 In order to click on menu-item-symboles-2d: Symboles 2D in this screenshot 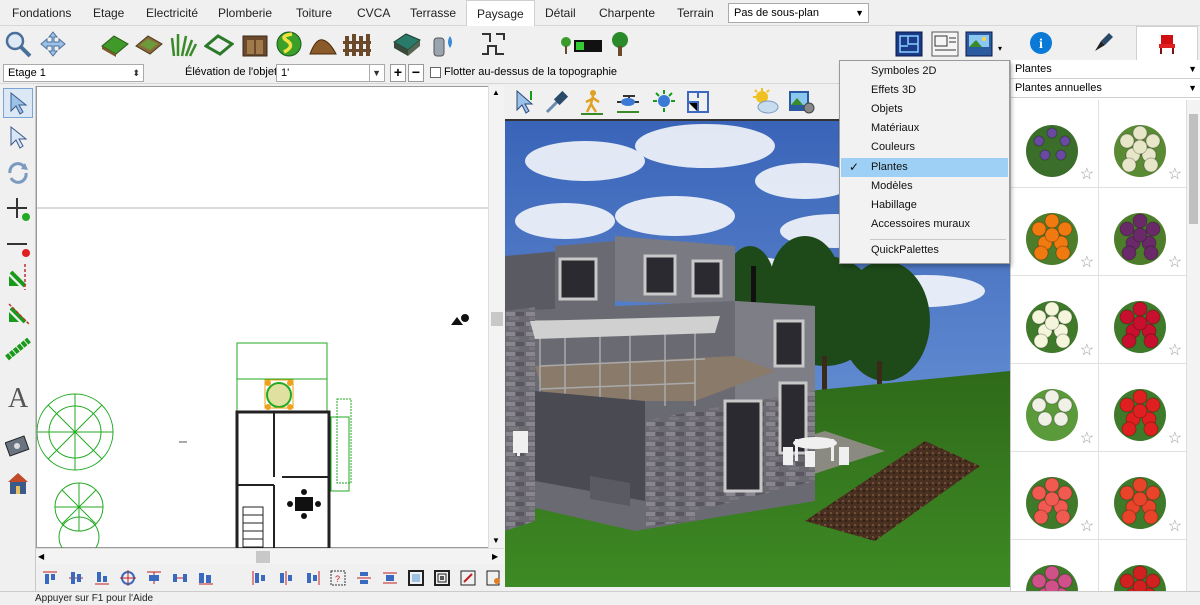, I will do `click(924, 71)`.